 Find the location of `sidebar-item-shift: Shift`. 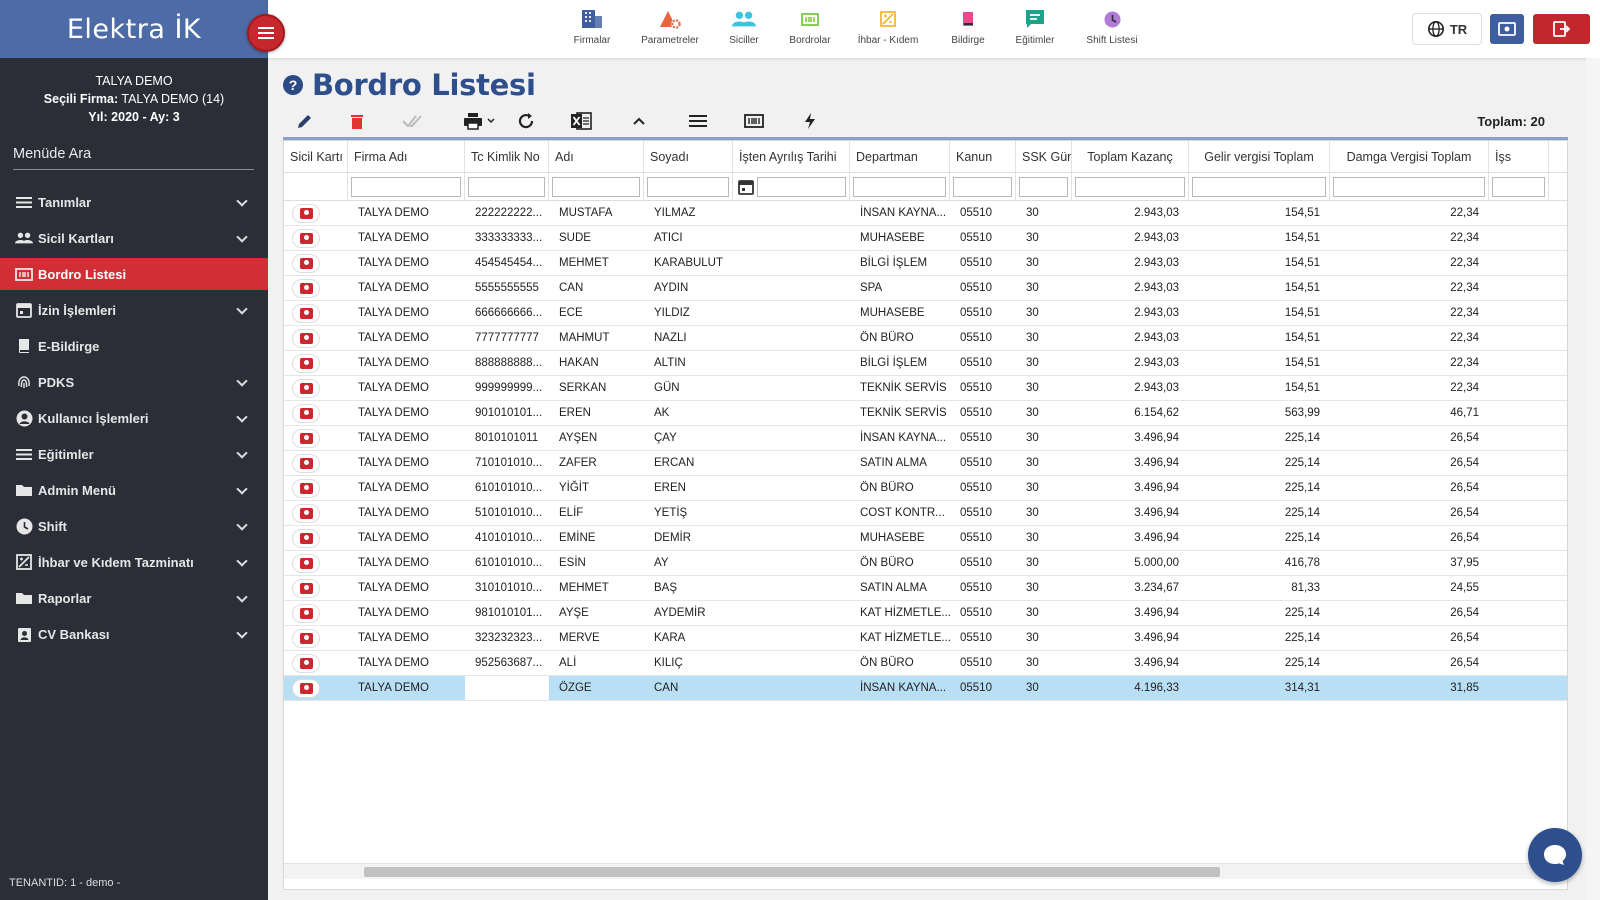

sidebar-item-shift: Shift is located at coordinates (134, 526).